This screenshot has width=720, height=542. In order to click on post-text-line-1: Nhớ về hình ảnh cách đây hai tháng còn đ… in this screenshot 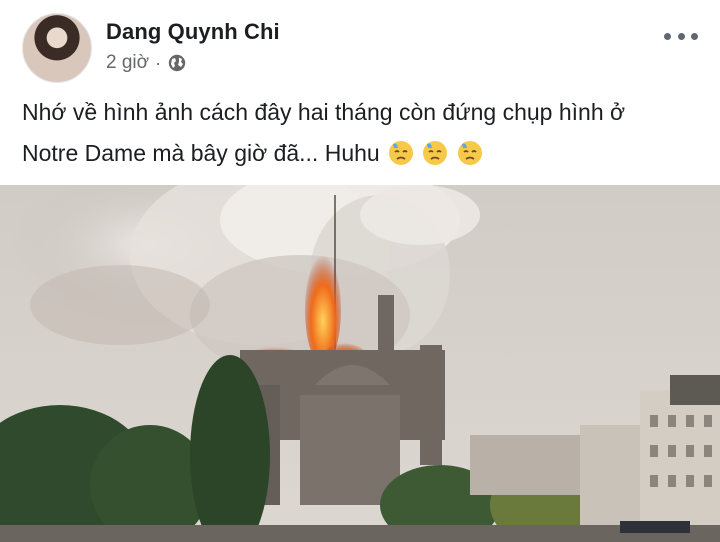, I will do `click(324, 112)`.